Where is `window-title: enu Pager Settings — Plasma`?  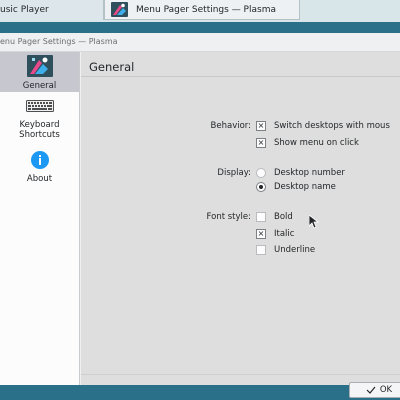
window-title: enu Pager Settings — Plasma is located at coordinates (59, 41).